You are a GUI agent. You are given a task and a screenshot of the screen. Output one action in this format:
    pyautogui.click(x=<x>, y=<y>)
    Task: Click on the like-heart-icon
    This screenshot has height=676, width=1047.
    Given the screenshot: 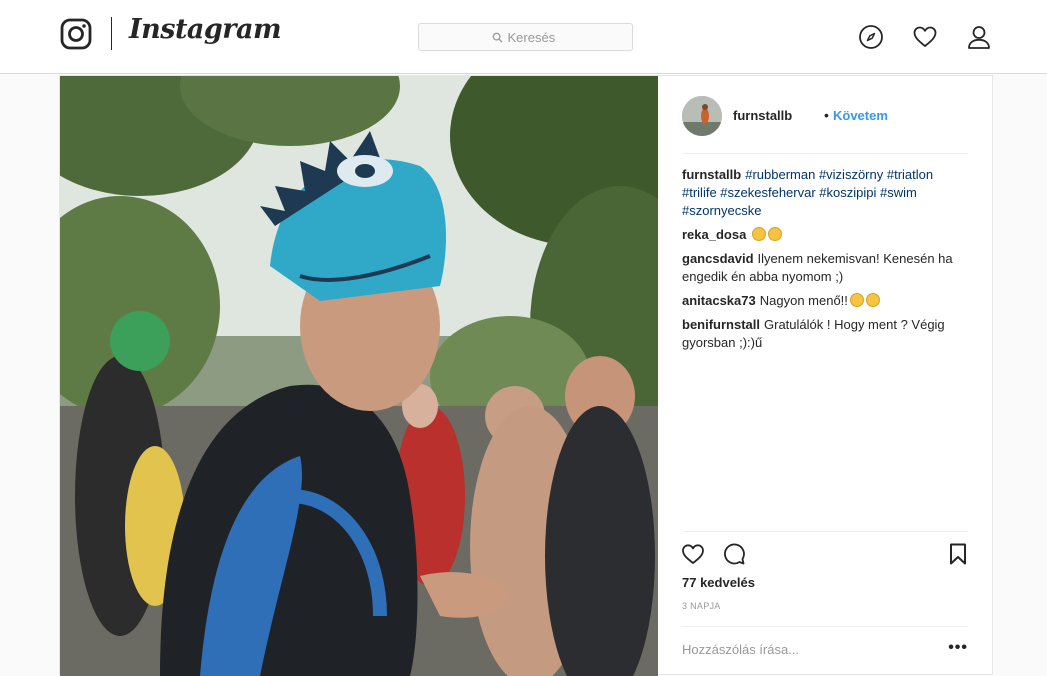 What is the action you would take?
    pyautogui.click(x=693, y=554)
    